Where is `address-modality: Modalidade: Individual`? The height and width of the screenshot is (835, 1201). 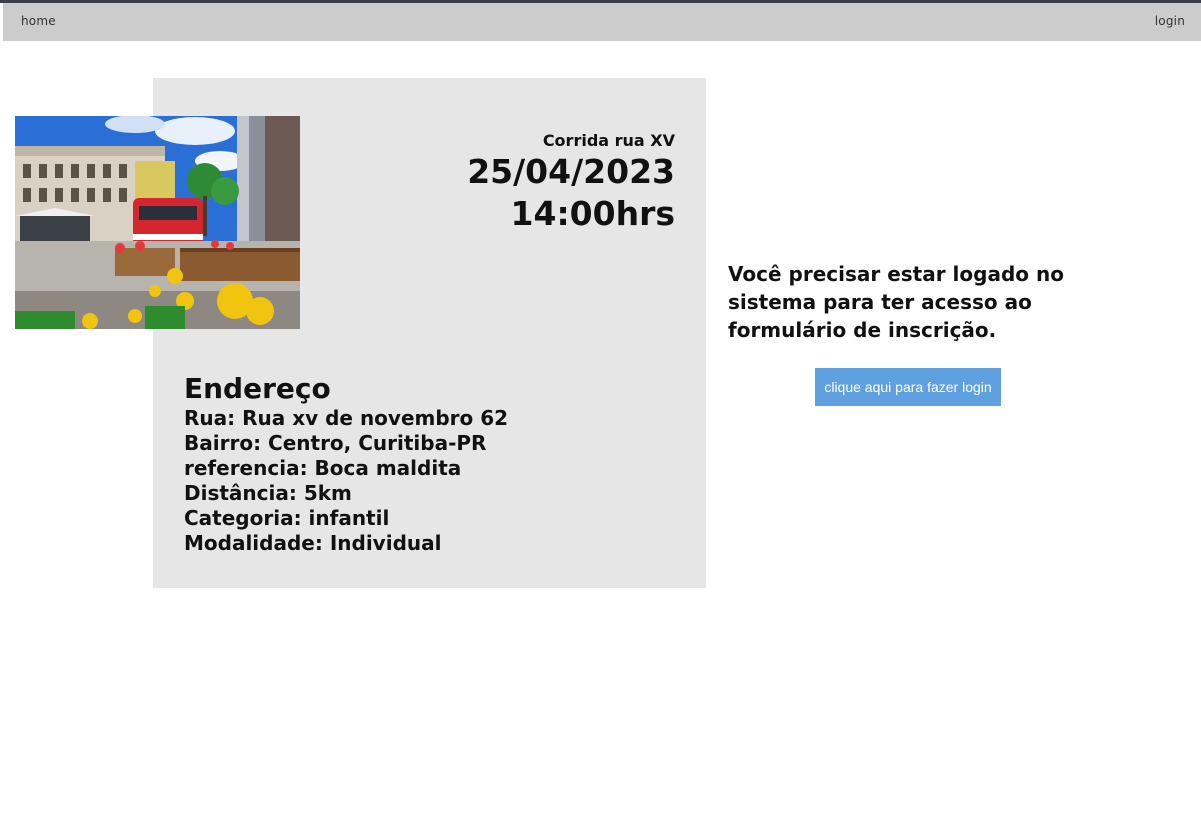
address-modality: Modalidade: Individual is located at coordinates (313, 543).